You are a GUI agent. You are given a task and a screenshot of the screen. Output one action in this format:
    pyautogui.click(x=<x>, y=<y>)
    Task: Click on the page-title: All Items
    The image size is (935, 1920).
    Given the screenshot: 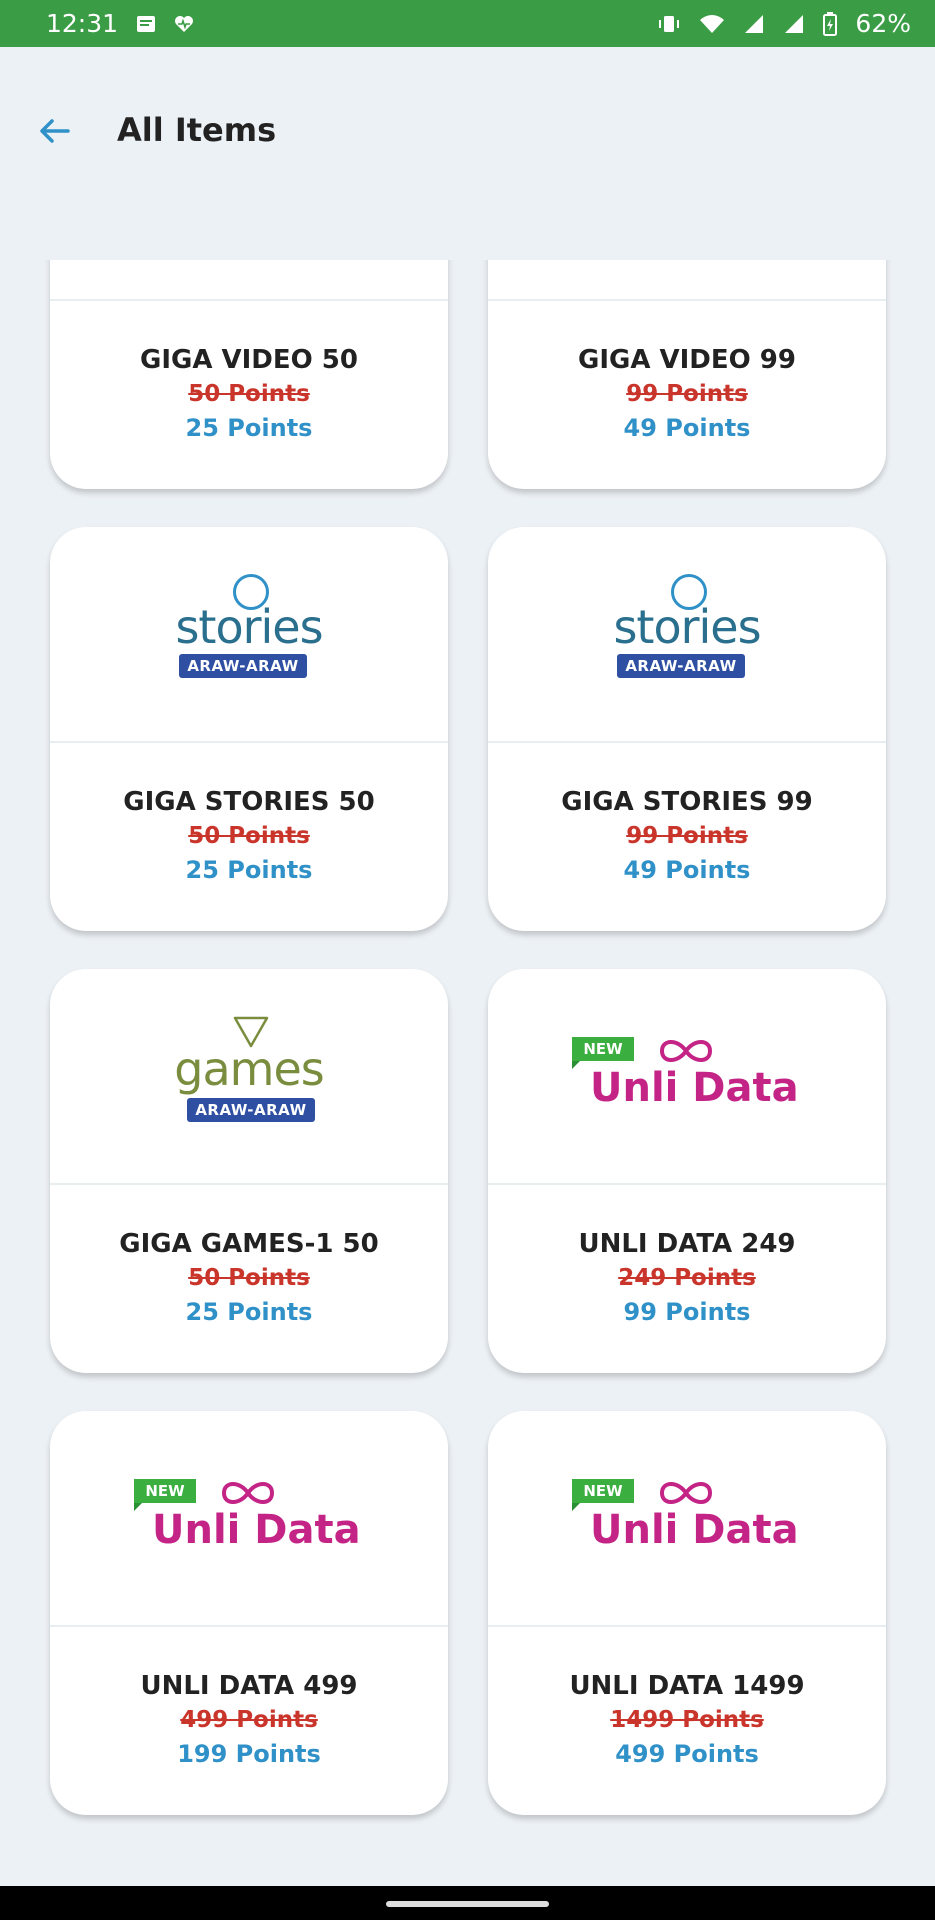 What is the action you would take?
    pyautogui.click(x=197, y=130)
    